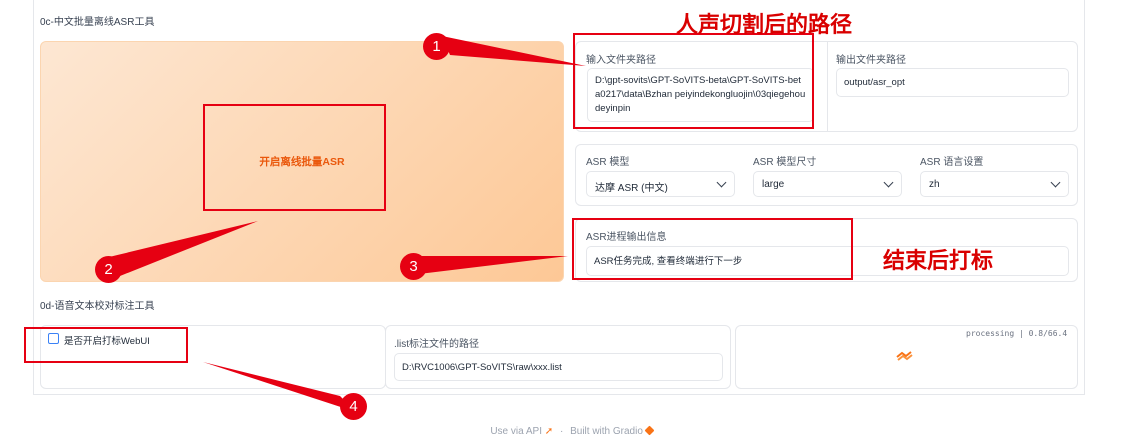  Describe the element at coordinates (436, 46) in the screenshot. I see `annotation-badge-1: 1` at that location.